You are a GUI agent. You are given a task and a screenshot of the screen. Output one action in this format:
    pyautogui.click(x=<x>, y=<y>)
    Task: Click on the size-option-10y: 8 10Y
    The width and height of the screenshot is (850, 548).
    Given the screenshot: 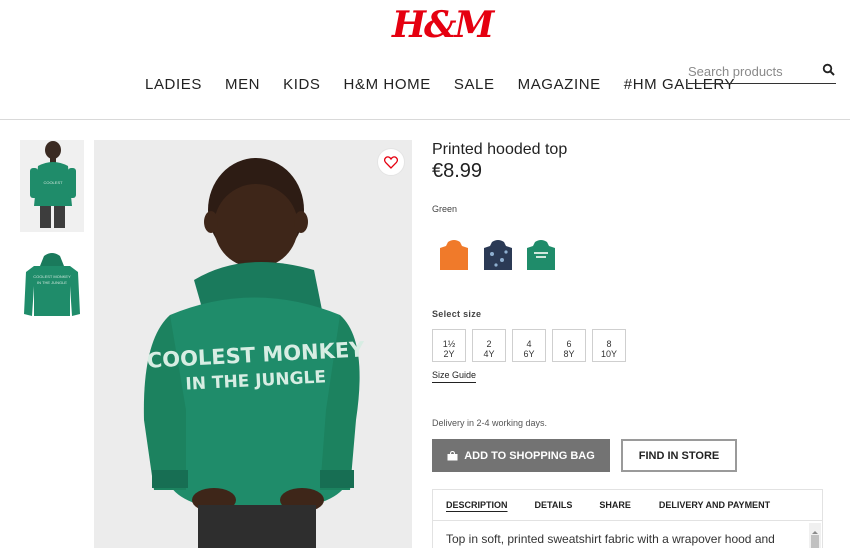 What is the action you would take?
    pyautogui.click(x=609, y=345)
    